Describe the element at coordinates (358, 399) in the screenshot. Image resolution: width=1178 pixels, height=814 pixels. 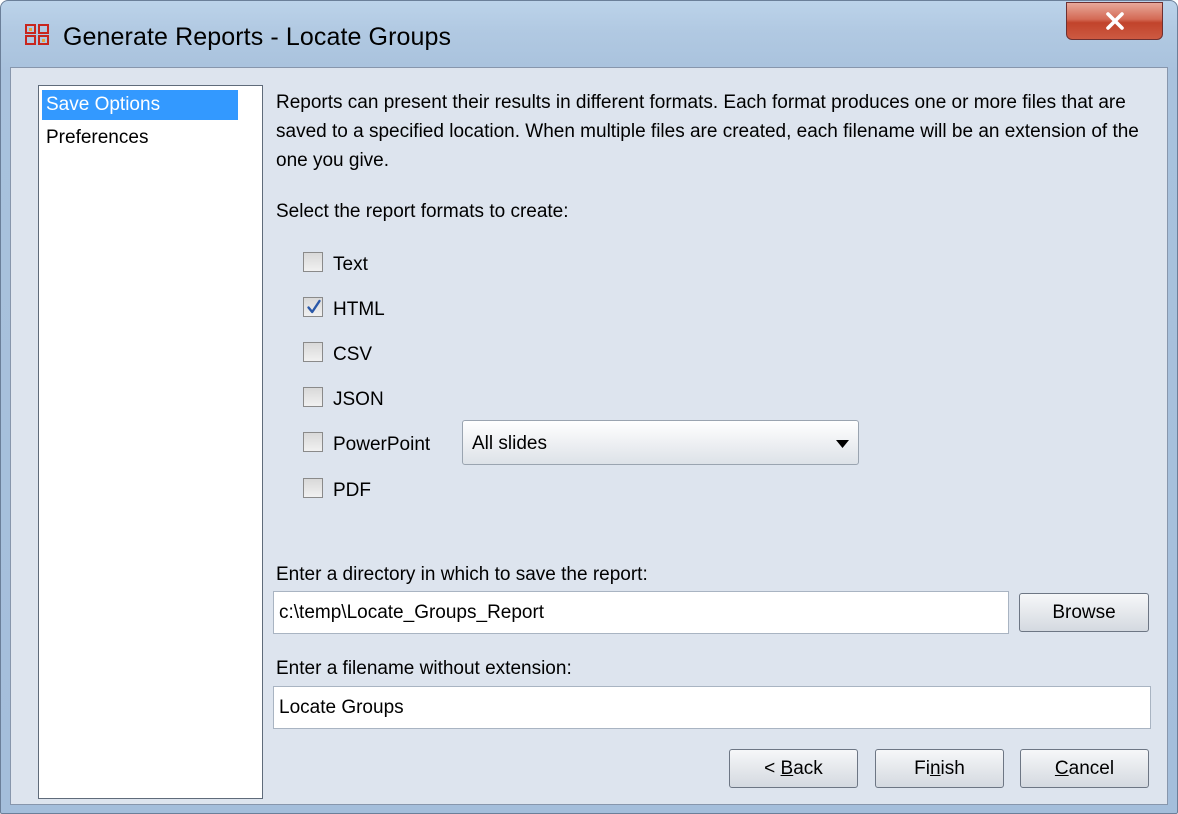
I see `json-checkbox-label: JSON` at that location.